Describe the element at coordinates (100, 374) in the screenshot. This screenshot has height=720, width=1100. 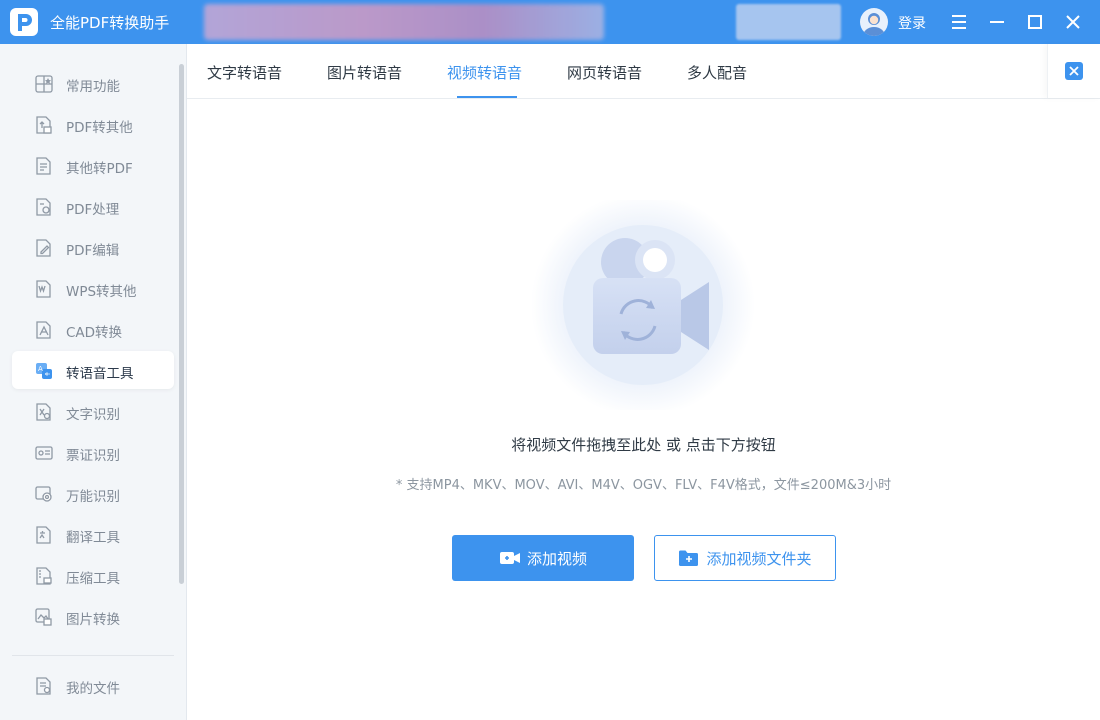
I see `sidebar-item-label: 转语音工具` at that location.